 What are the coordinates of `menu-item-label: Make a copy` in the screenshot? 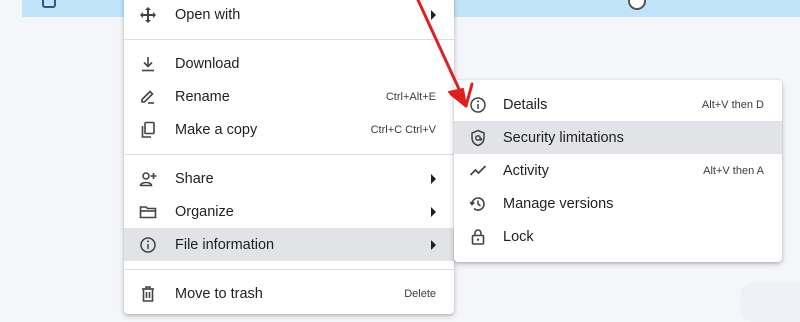 It's located at (216, 129).